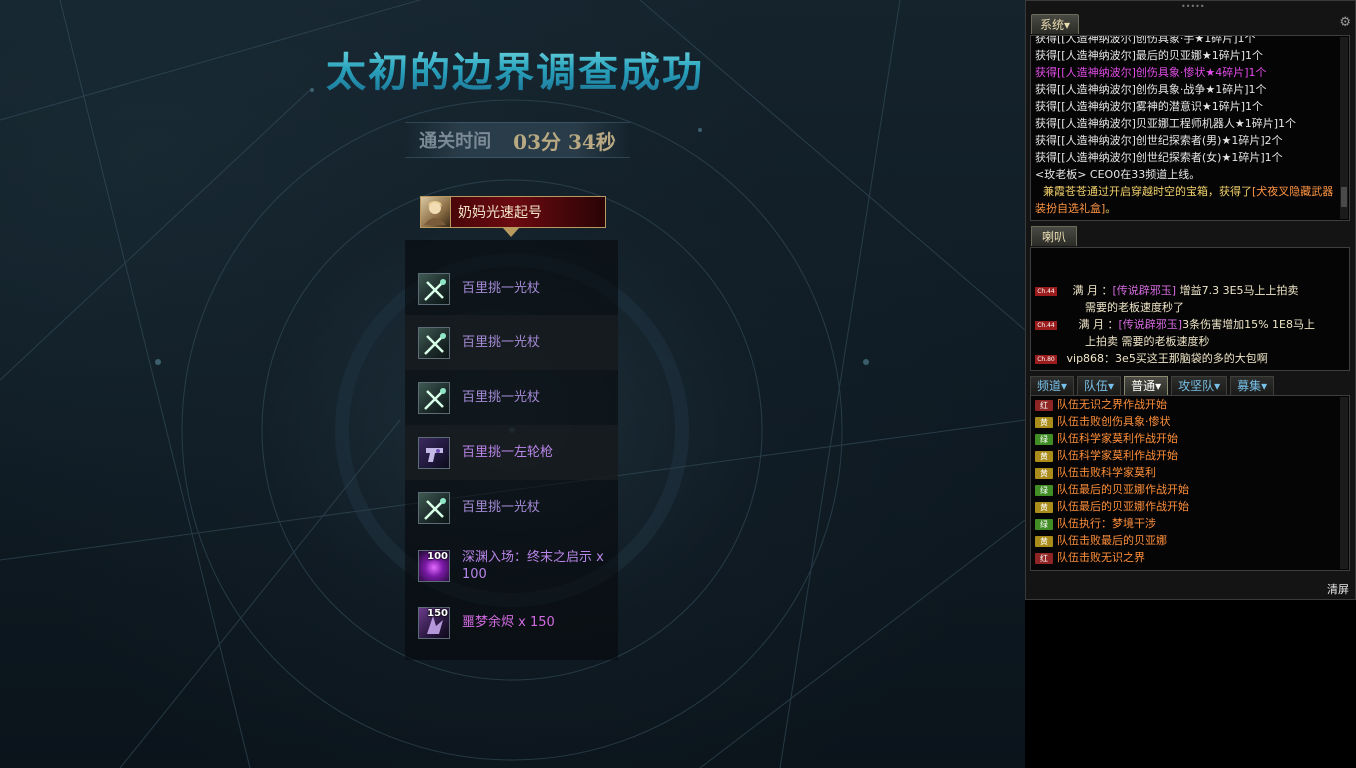 This screenshot has height=768, width=1356. I want to click on log-line: 获得[[人造神纳波尔]创伤具象·战争★1碎片]1个, so click(1151, 89).